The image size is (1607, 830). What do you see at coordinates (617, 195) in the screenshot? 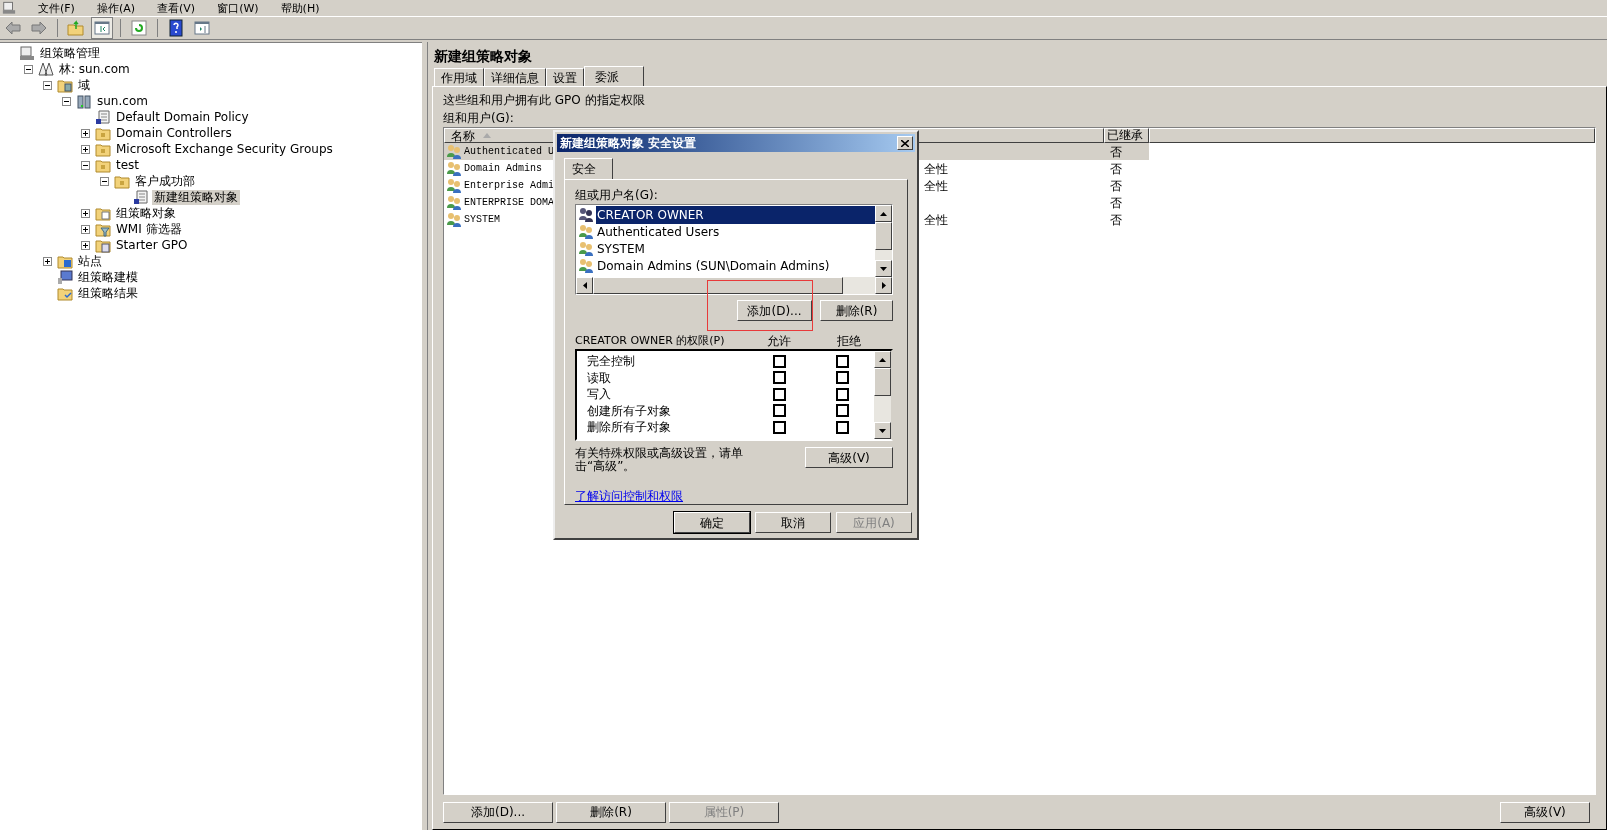
I see `users-label: 组或用户名(G):` at bounding box center [617, 195].